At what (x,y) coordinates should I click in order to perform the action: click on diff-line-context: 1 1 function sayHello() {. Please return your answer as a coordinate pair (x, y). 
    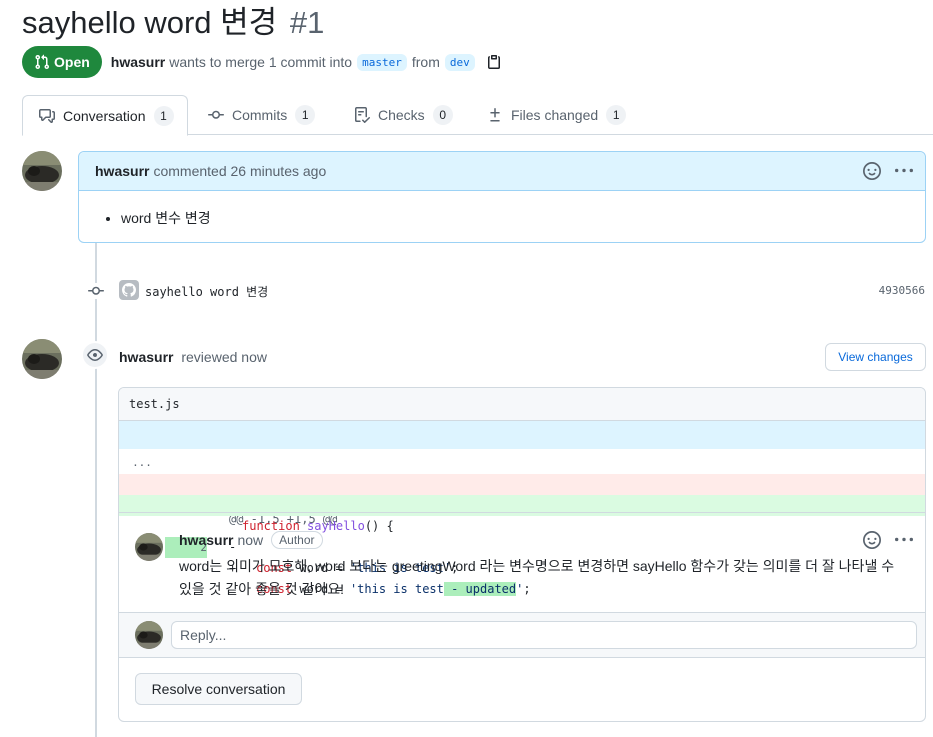
    Looking at the image, I should click on (522, 493).